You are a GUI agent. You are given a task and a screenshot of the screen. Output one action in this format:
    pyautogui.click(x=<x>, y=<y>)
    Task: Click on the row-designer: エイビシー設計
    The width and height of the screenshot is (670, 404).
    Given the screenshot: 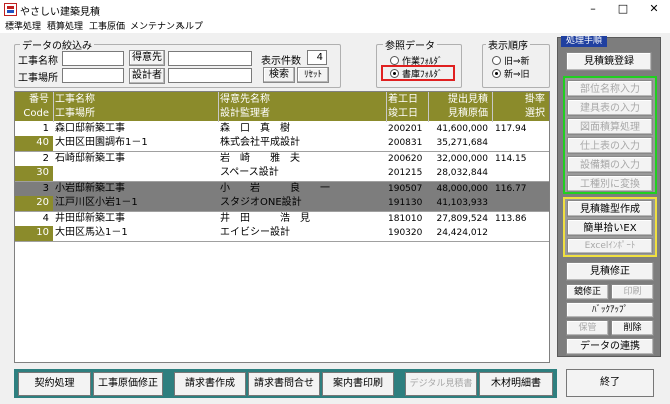 What is the action you would take?
    pyautogui.click(x=255, y=232)
    